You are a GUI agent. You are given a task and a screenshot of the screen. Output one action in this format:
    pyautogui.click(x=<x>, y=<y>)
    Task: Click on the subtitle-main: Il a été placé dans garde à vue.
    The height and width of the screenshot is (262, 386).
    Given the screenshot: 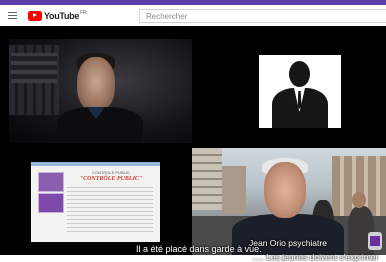 What is the action you would take?
    pyautogui.click(x=199, y=249)
    